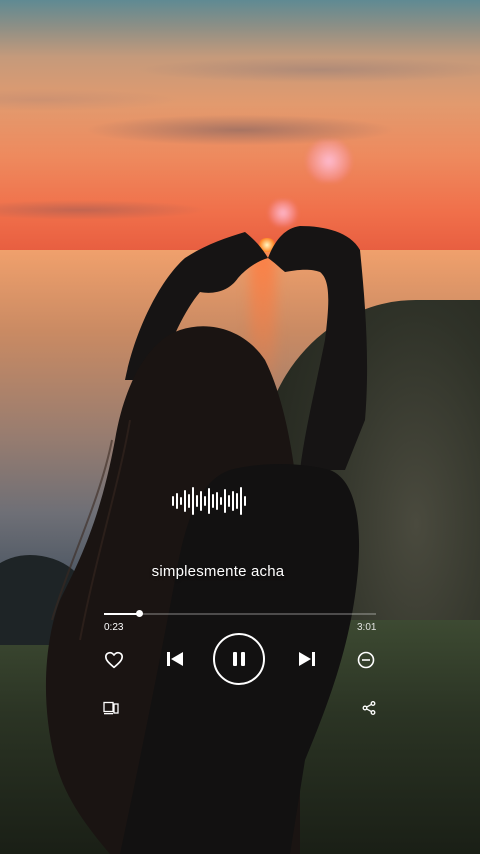 The image size is (480, 854). I want to click on skip-previous-icon, so click(175, 659).